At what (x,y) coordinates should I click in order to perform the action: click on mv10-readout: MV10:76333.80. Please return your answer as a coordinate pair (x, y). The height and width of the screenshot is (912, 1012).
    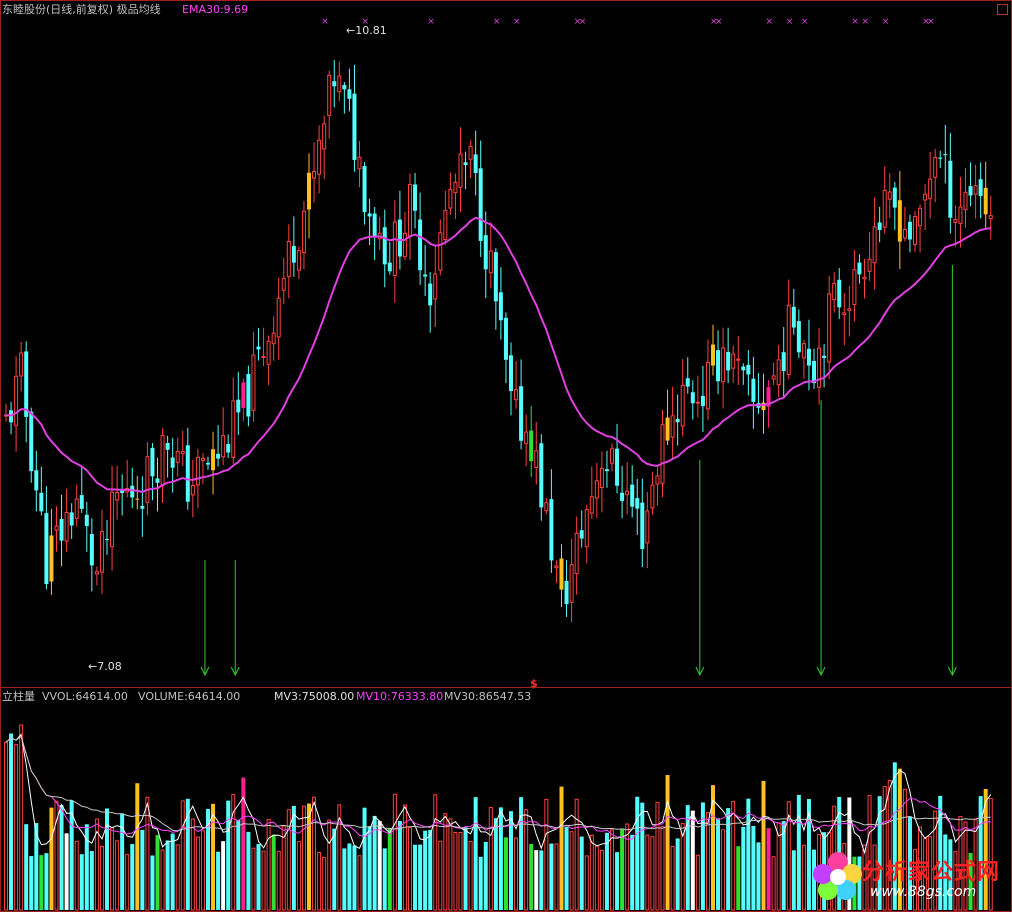
    Looking at the image, I should click on (400, 696).